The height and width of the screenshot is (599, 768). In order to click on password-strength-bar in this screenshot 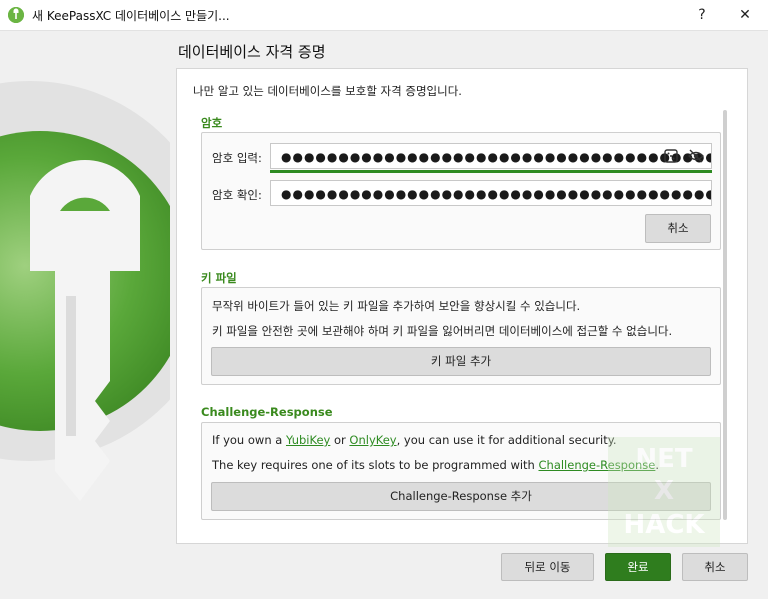, I will do `click(491, 171)`.